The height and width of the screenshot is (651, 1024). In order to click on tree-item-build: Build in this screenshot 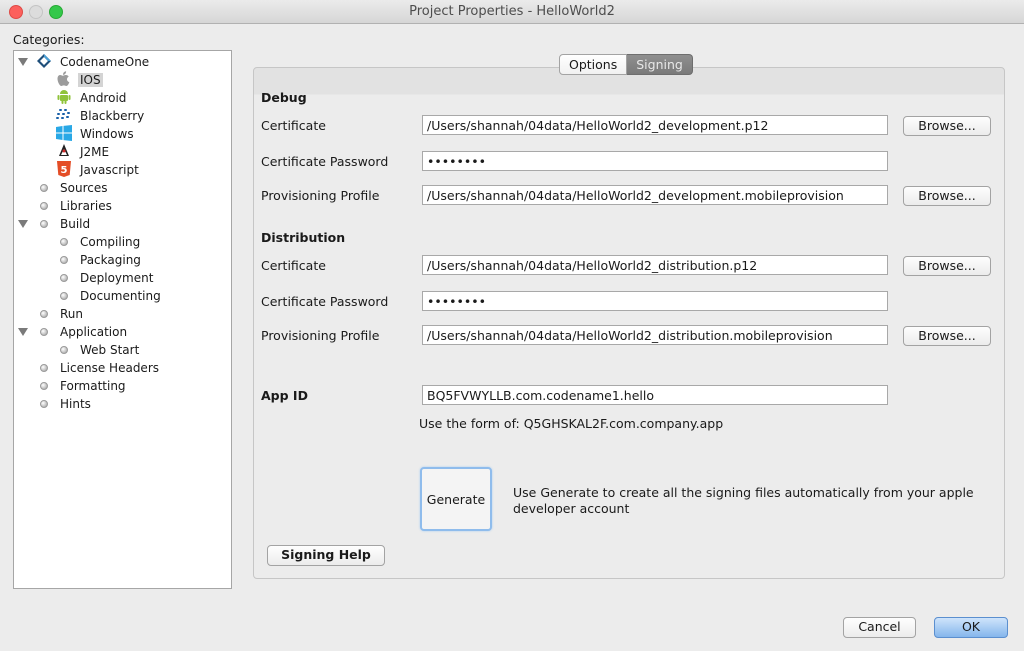, I will do `click(75, 224)`.